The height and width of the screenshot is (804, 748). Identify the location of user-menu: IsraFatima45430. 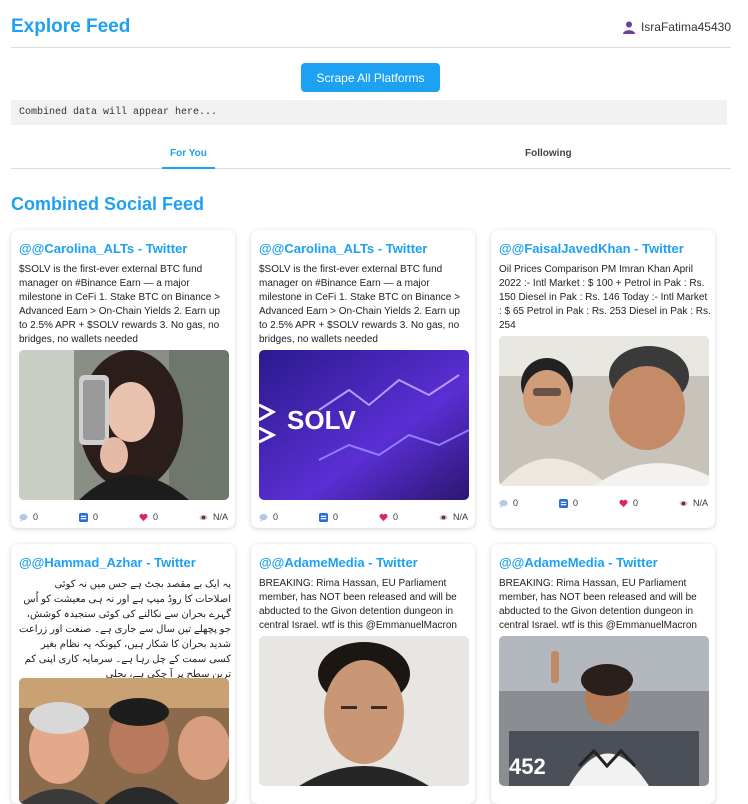
(676, 27).